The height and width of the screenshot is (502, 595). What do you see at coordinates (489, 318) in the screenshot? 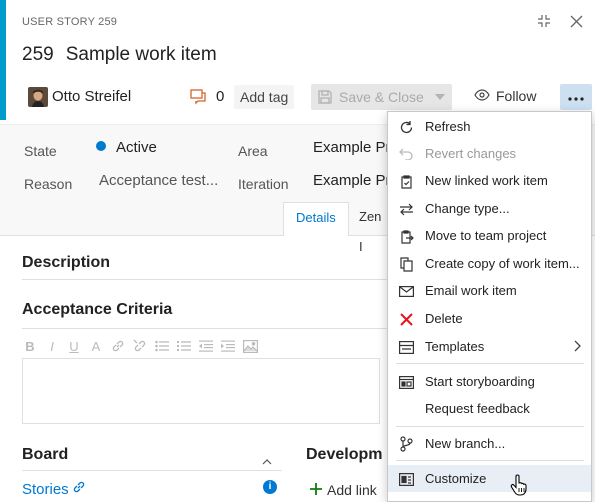
I see `menu-item-delete: Delete` at bounding box center [489, 318].